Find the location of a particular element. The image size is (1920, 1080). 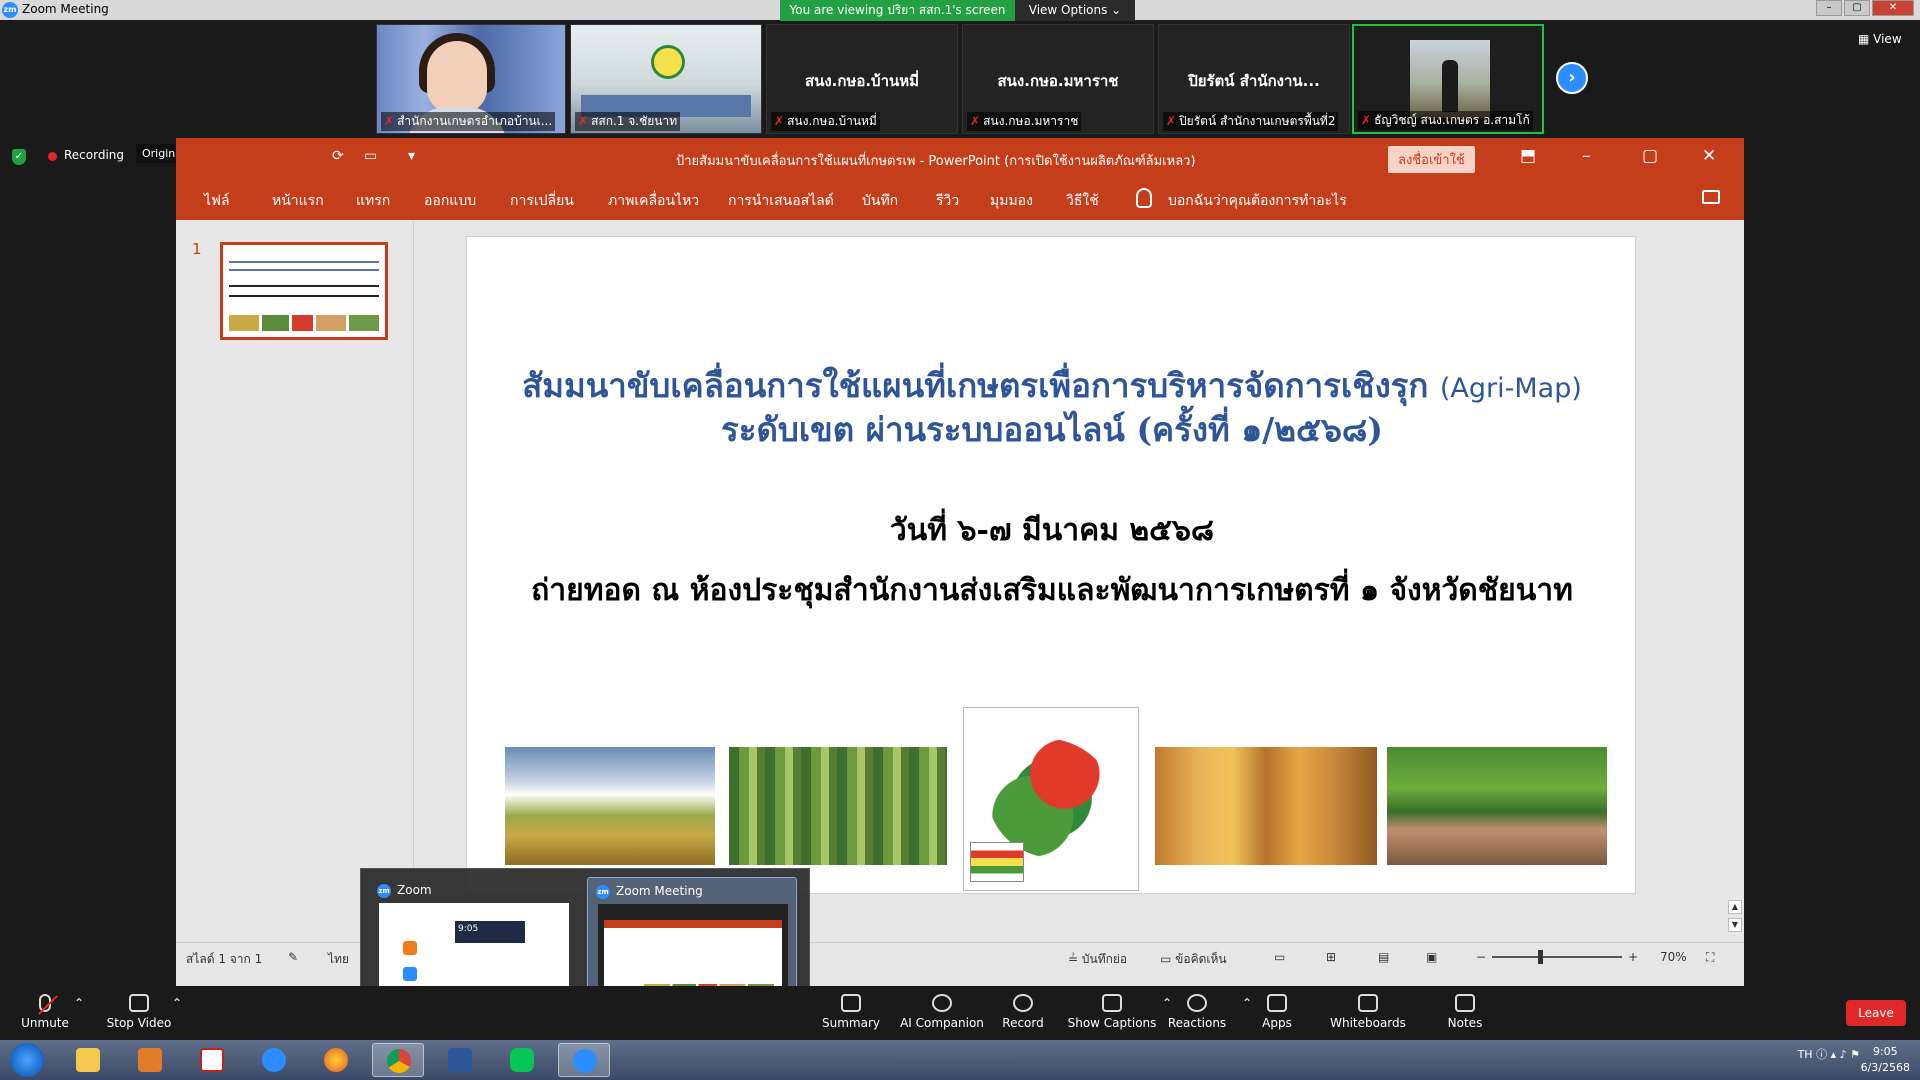

participant-tile-active-speaker: ✗ ธัญวิชญ์ สนง.เกษตร อ.สามโก้ is located at coordinates (1448, 79).